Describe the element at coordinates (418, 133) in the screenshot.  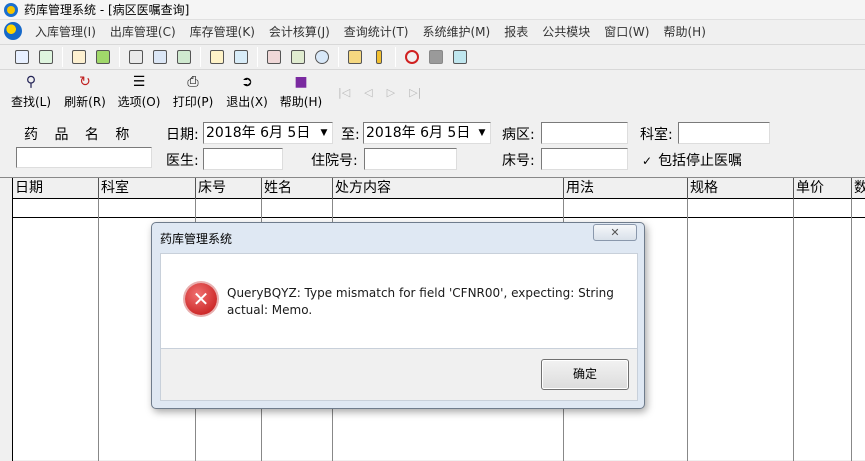
I see `date-to-value: 2018年 6月 5日` at that location.